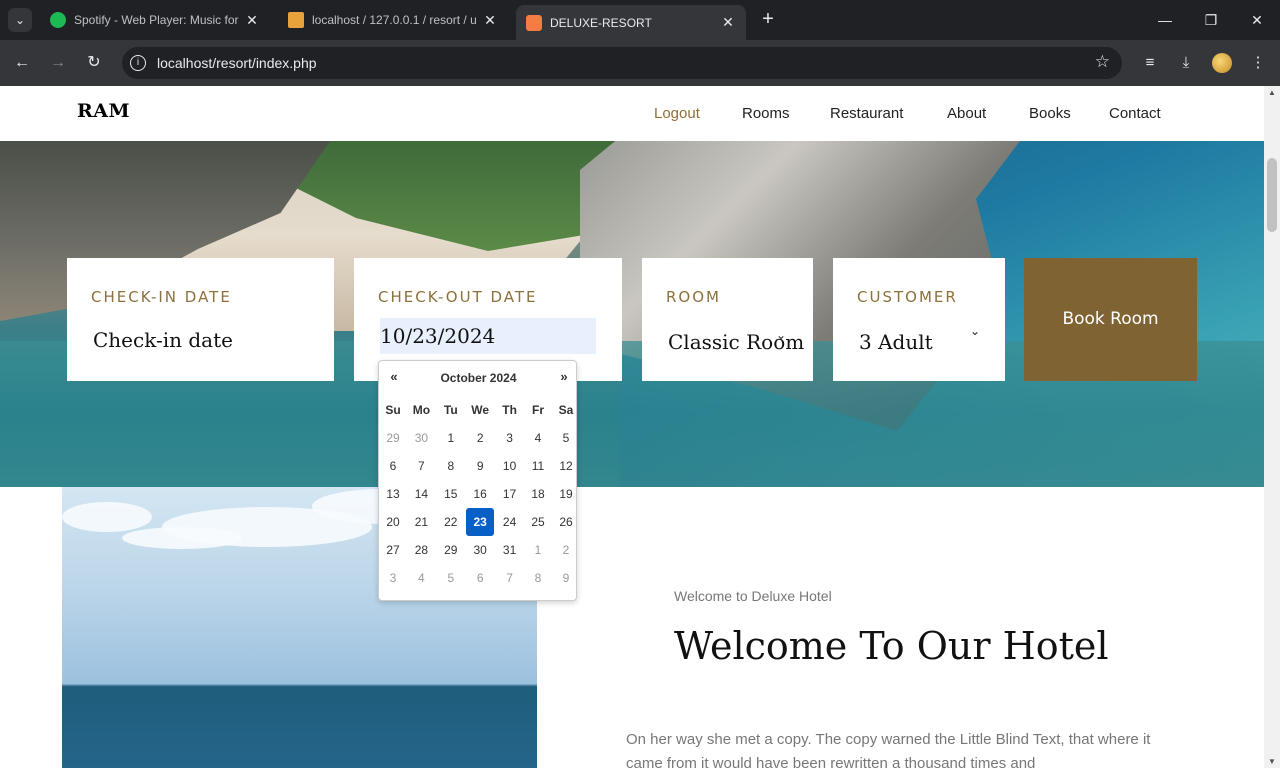 The image size is (1280, 768). I want to click on page-scrollbar: ▲ ▼, so click(1272, 427).